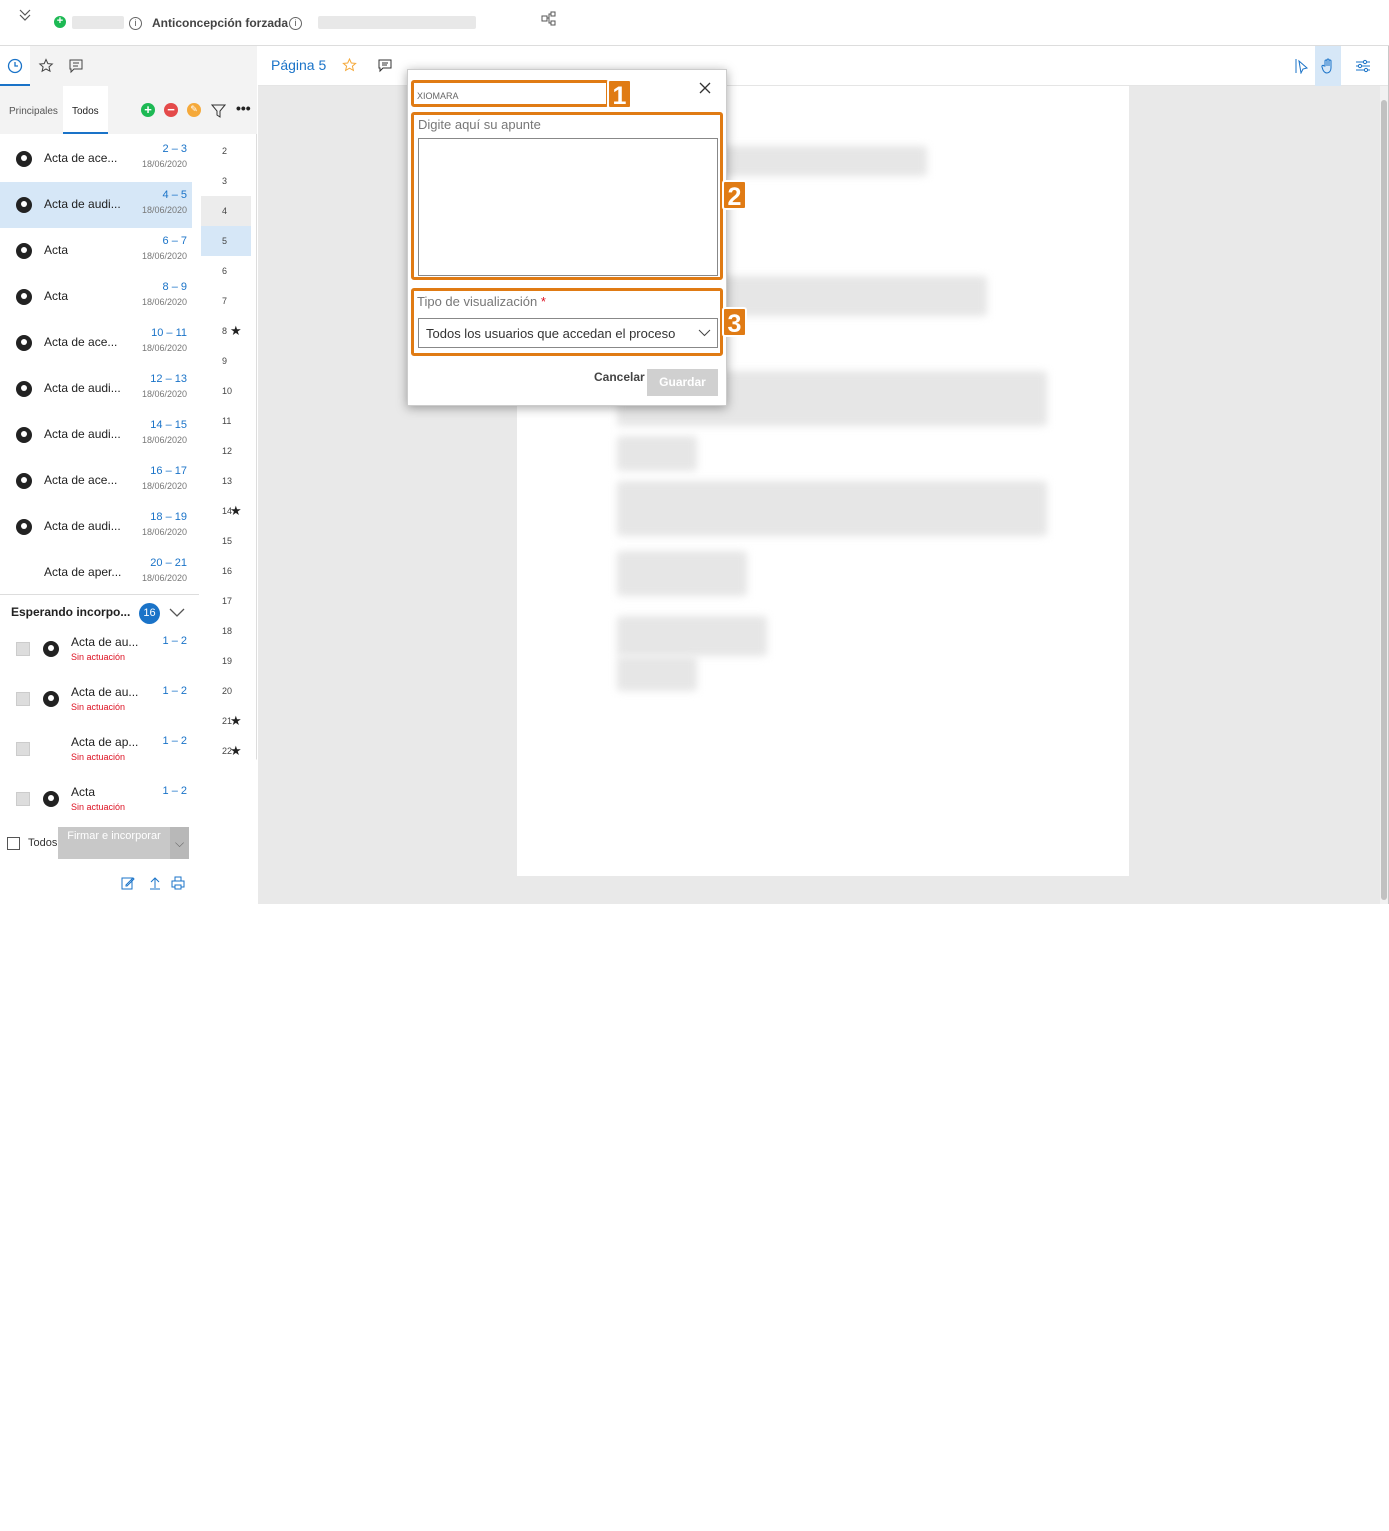 Image resolution: width=1389 pixels, height=1531 pixels. What do you see at coordinates (1328, 66) in the screenshot?
I see `pan-tool-button` at bounding box center [1328, 66].